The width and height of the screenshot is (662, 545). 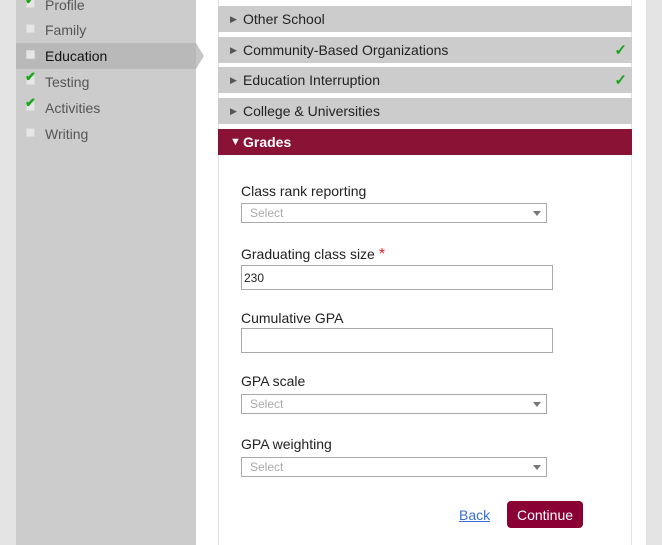 What do you see at coordinates (267, 142) in the screenshot?
I see `accordion-label: Grades` at bounding box center [267, 142].